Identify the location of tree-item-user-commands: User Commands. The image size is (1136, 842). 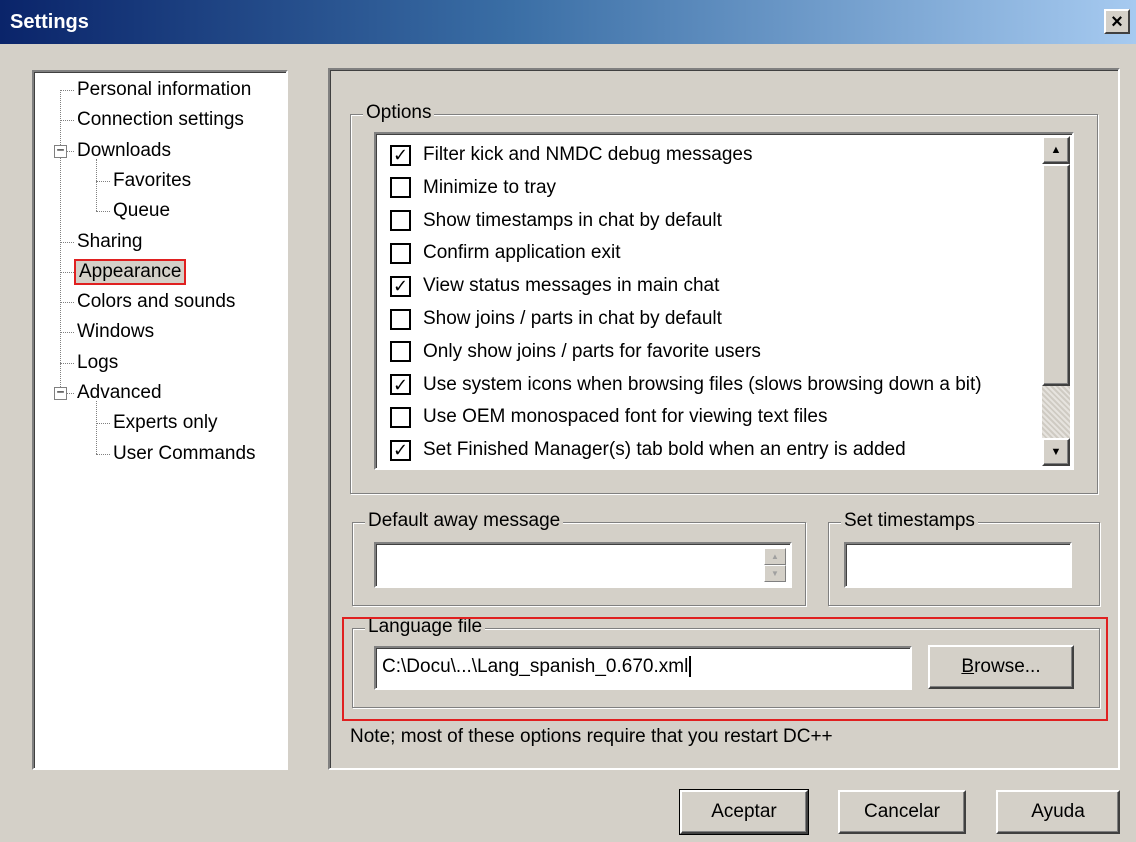
(184, 454).